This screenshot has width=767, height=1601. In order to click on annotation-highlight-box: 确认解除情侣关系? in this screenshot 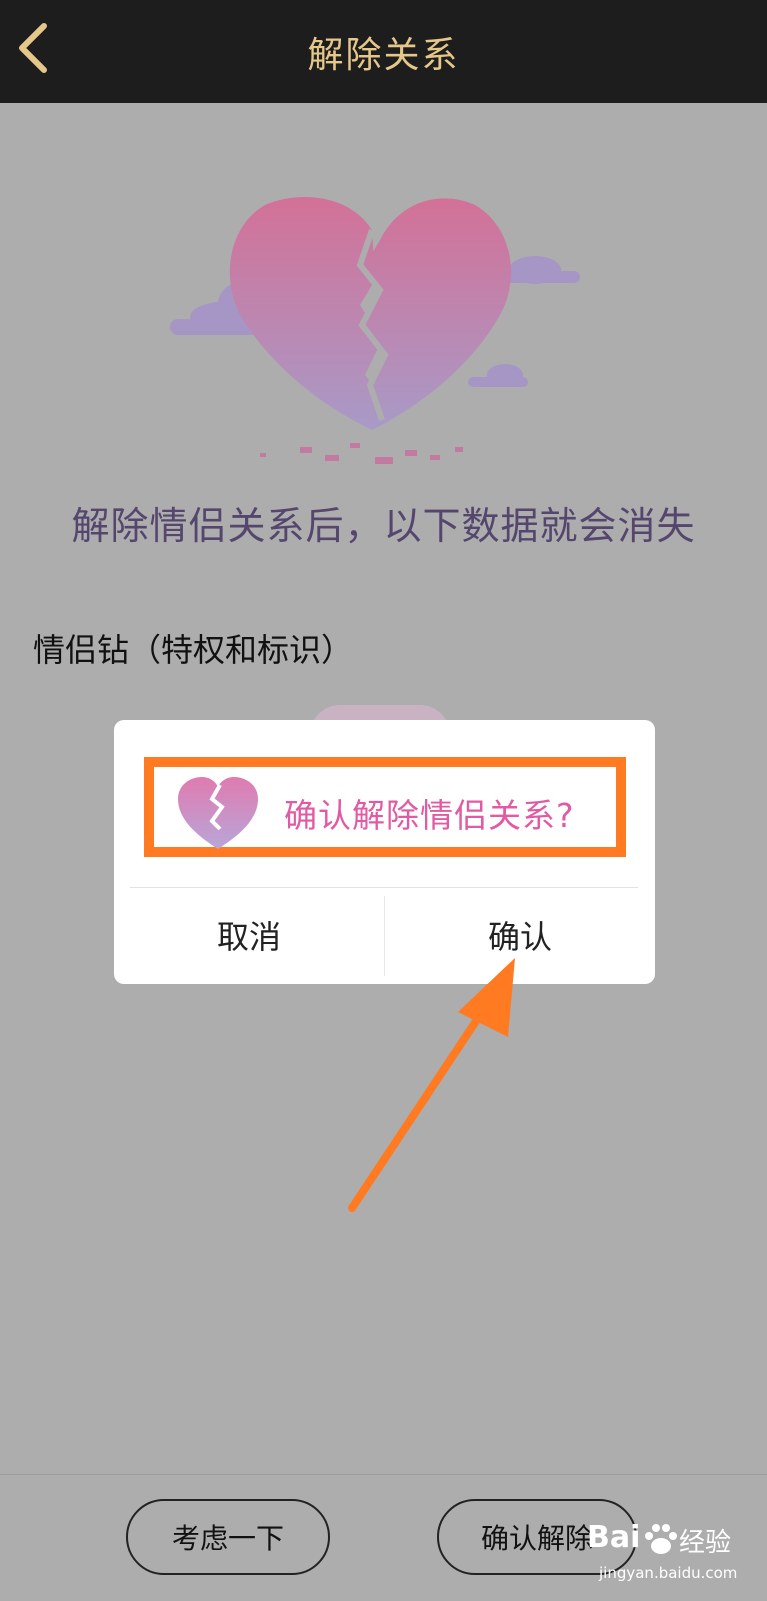, I will do `click(385, 807)`.